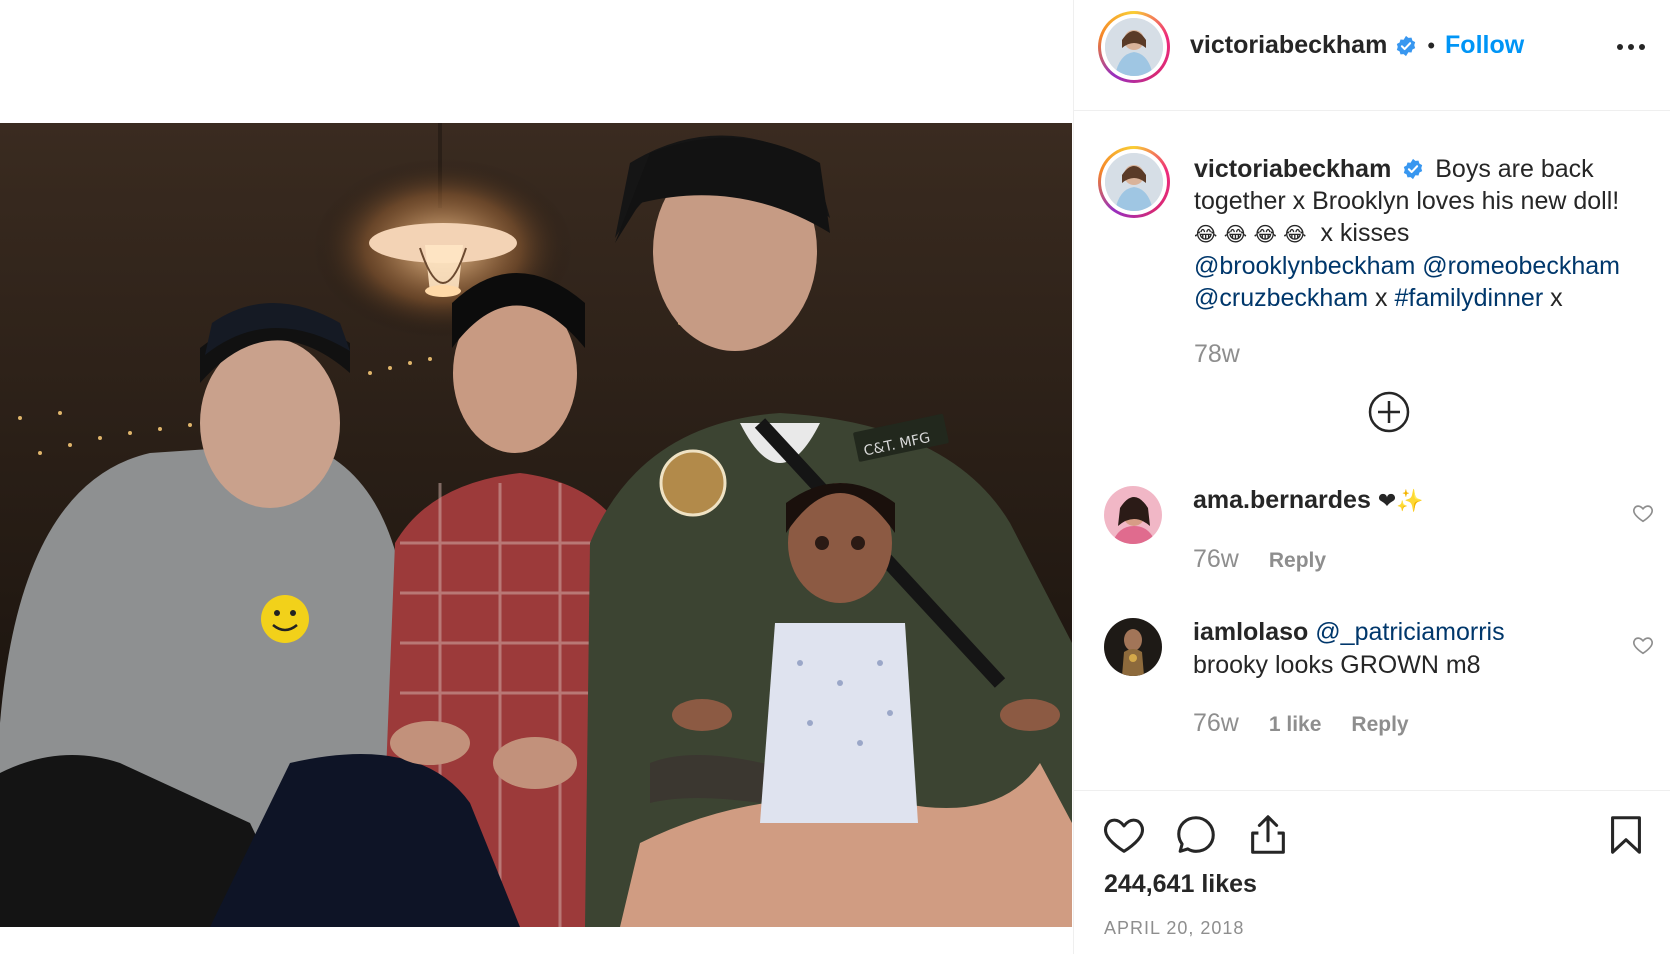 The height and width of the screenshot is (954, 1670). I want to click on comment-1-text: ❤✨, so click(1400, 501).